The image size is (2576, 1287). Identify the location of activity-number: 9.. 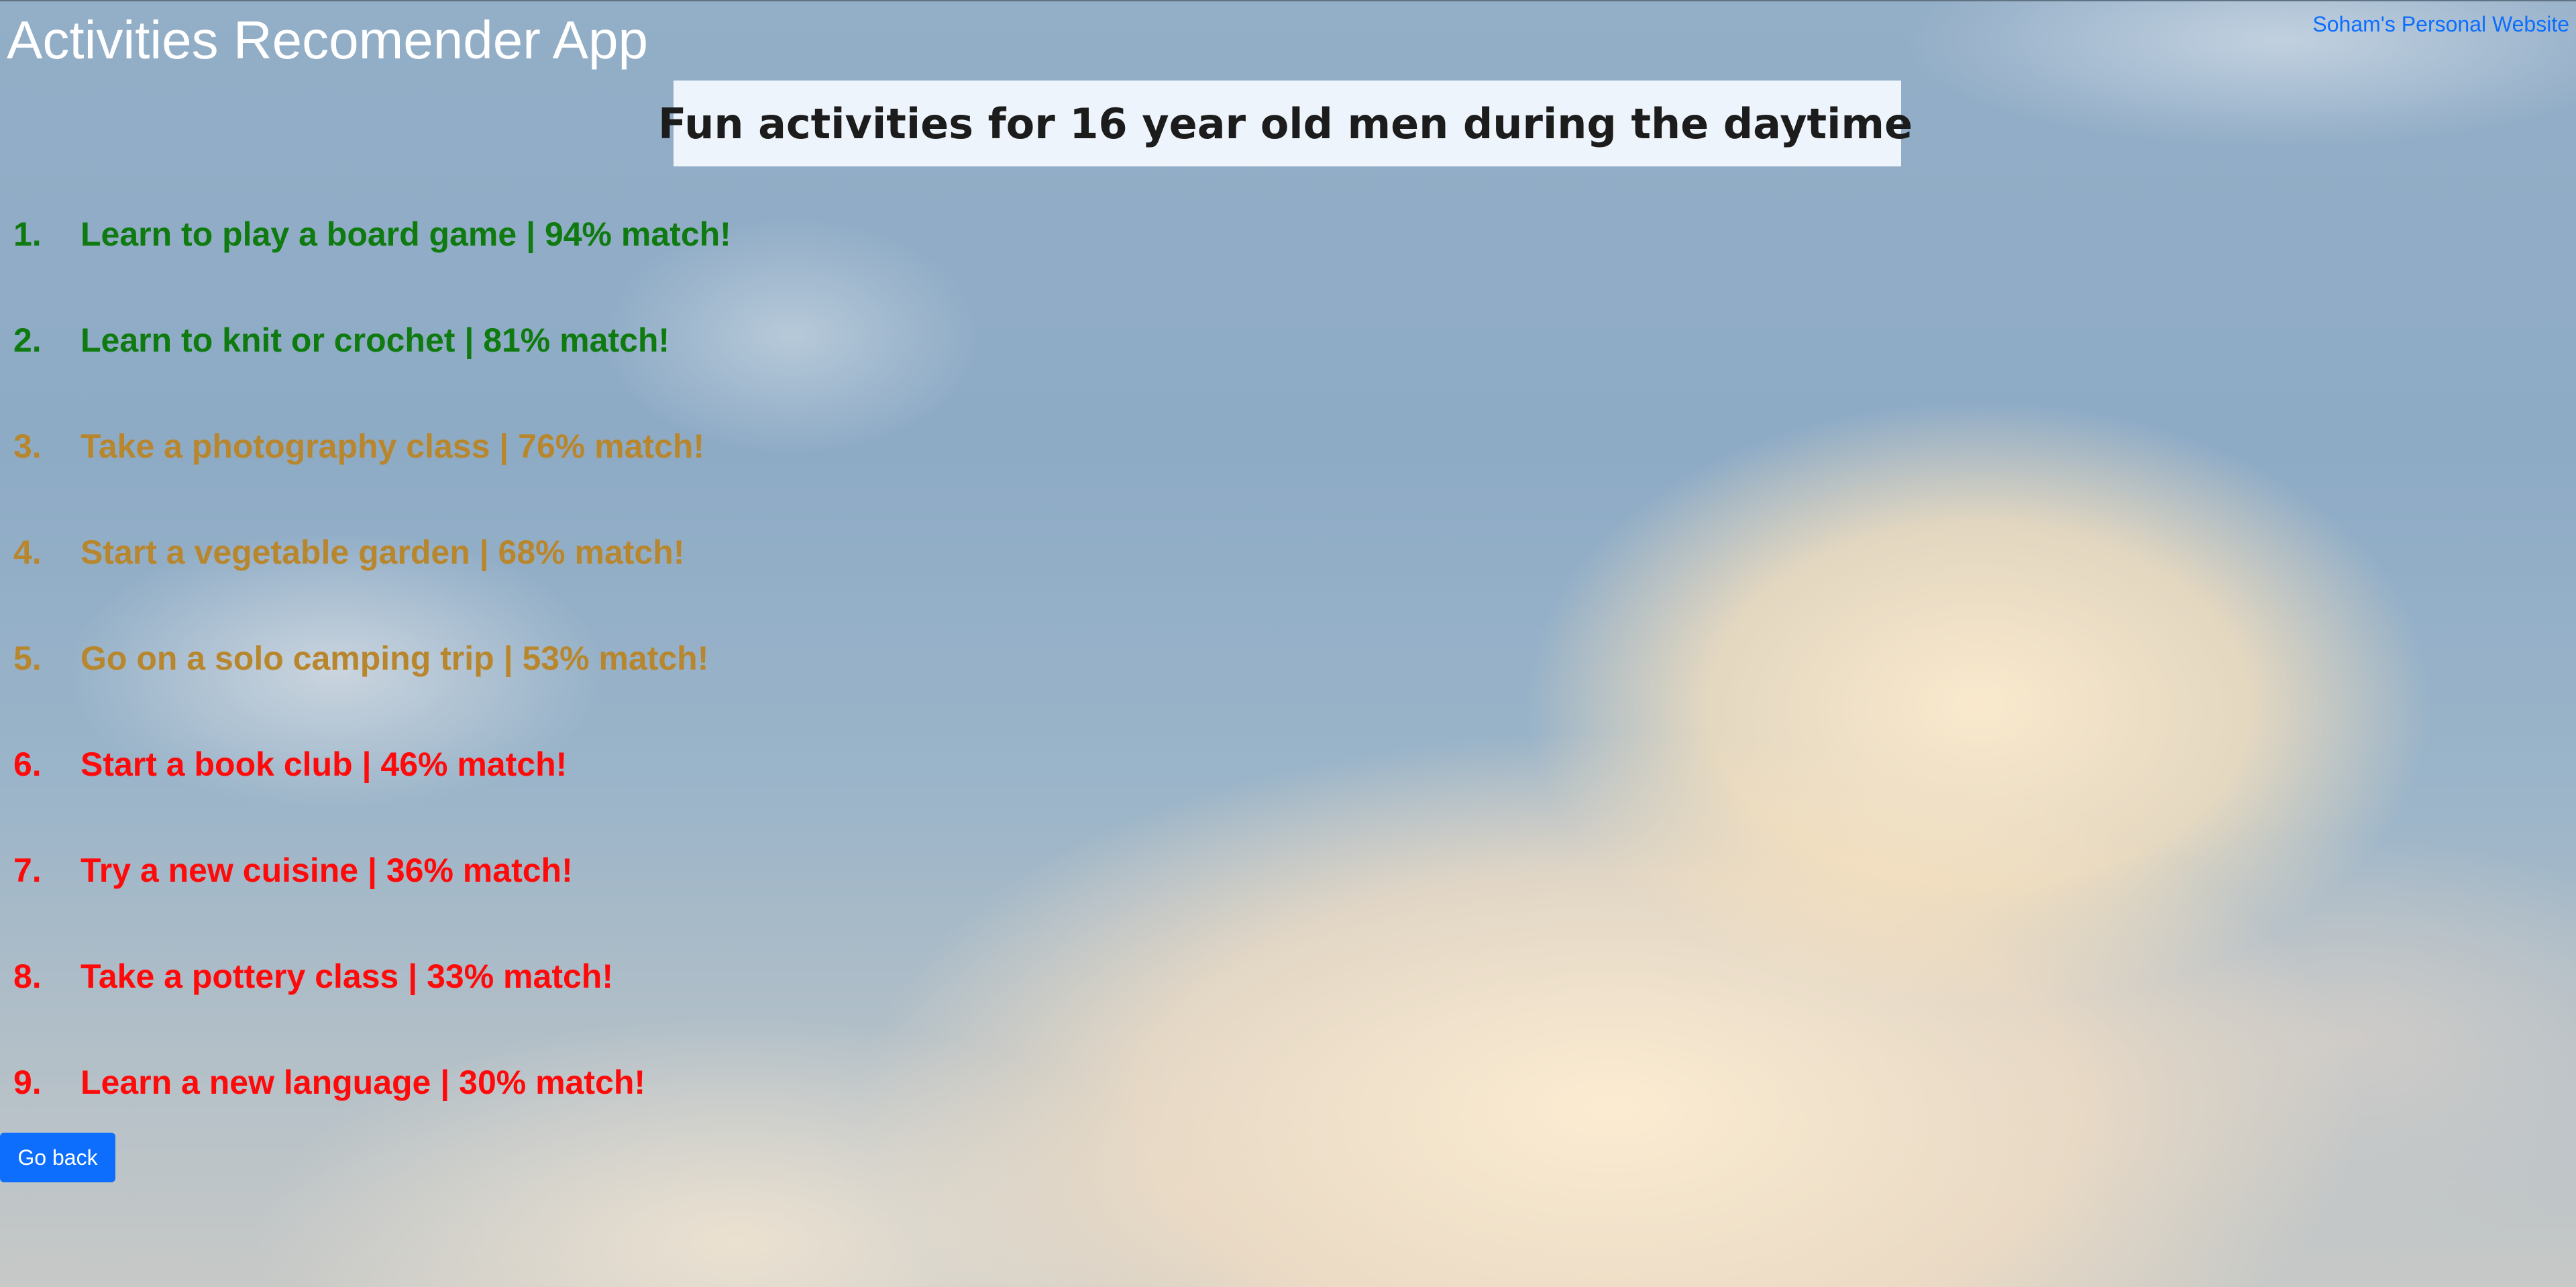
(27, 1082).